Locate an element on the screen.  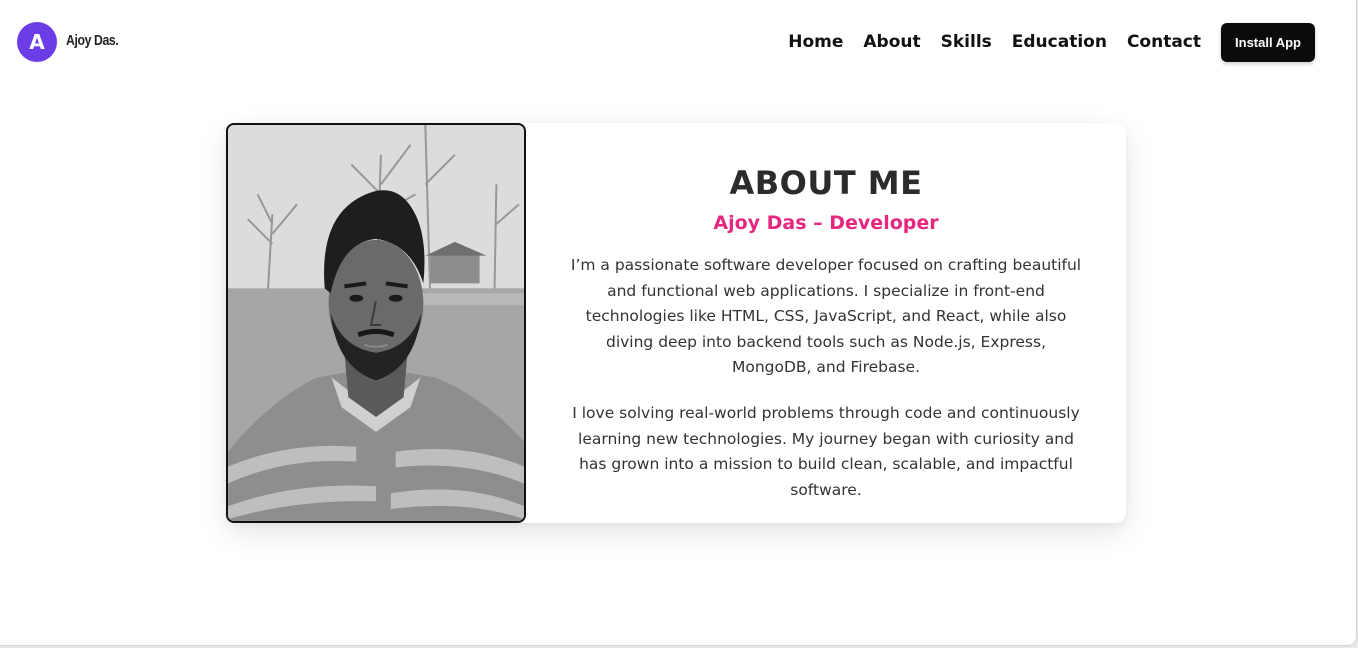
profile-photo-illustration is located at coordinates (376, 323).